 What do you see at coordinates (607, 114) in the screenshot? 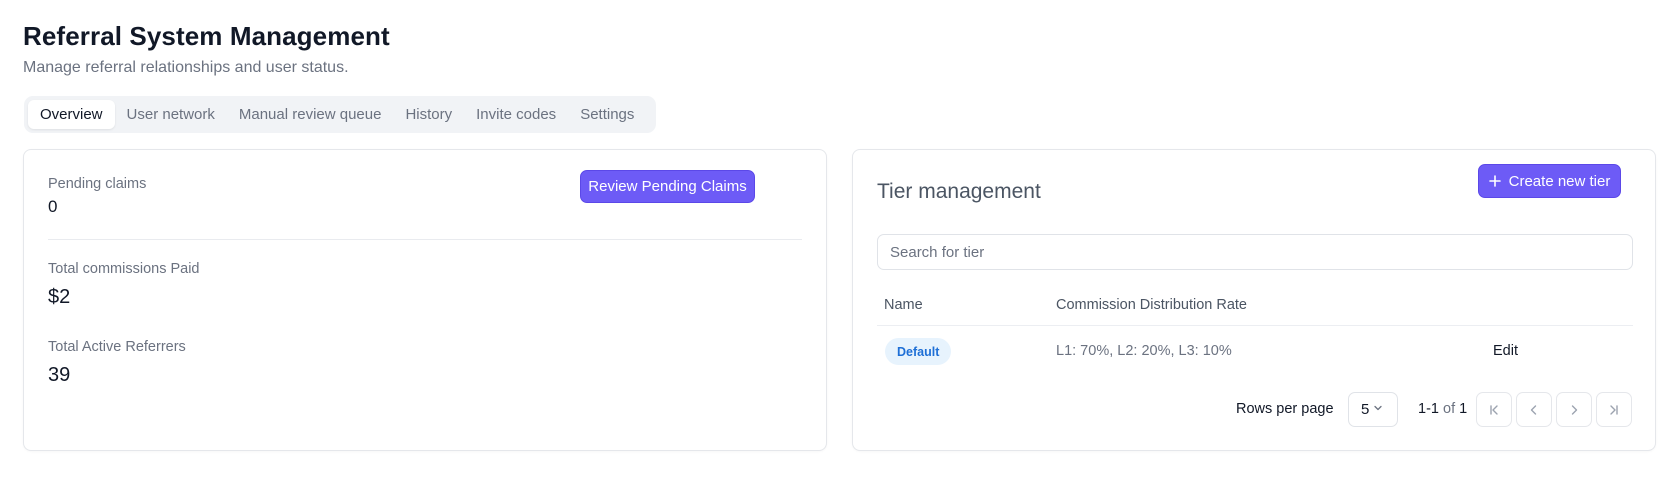
I see `tab-settings: Settings` at bounding box center [607, 114].